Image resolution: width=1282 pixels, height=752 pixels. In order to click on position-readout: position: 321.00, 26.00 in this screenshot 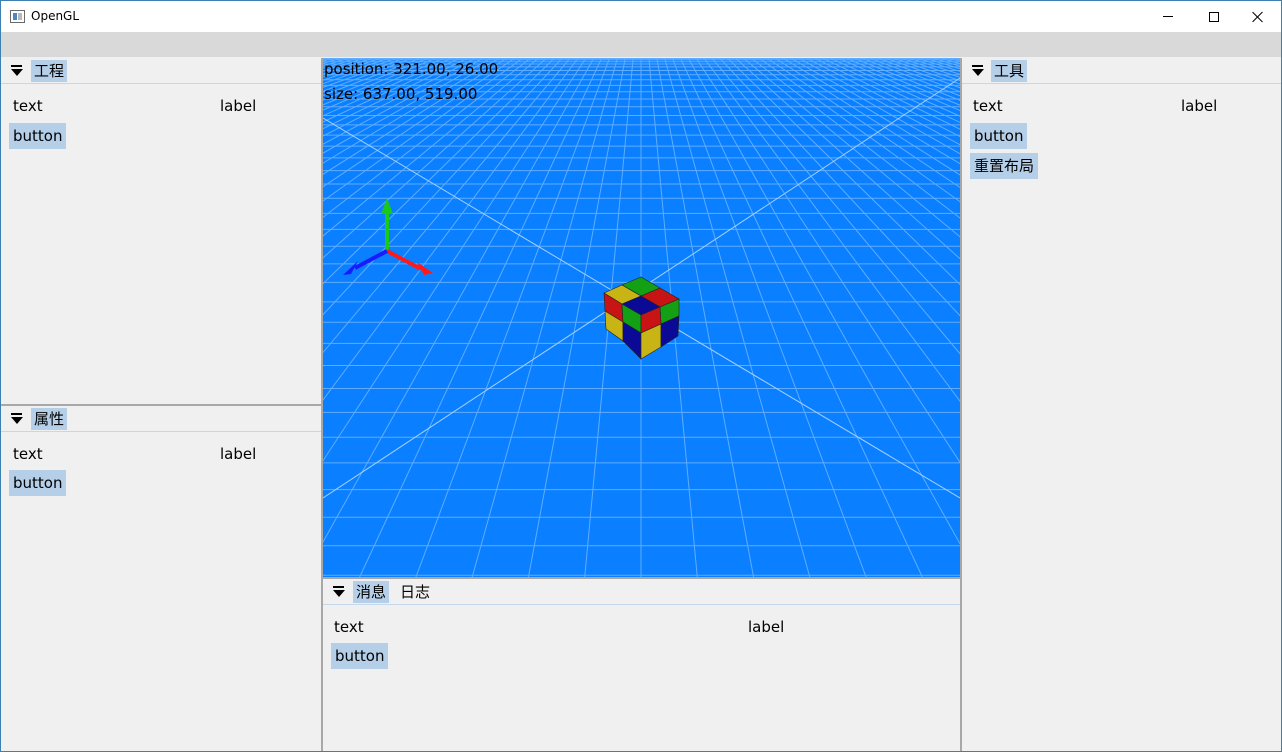, I will do `click(411, 69)`.